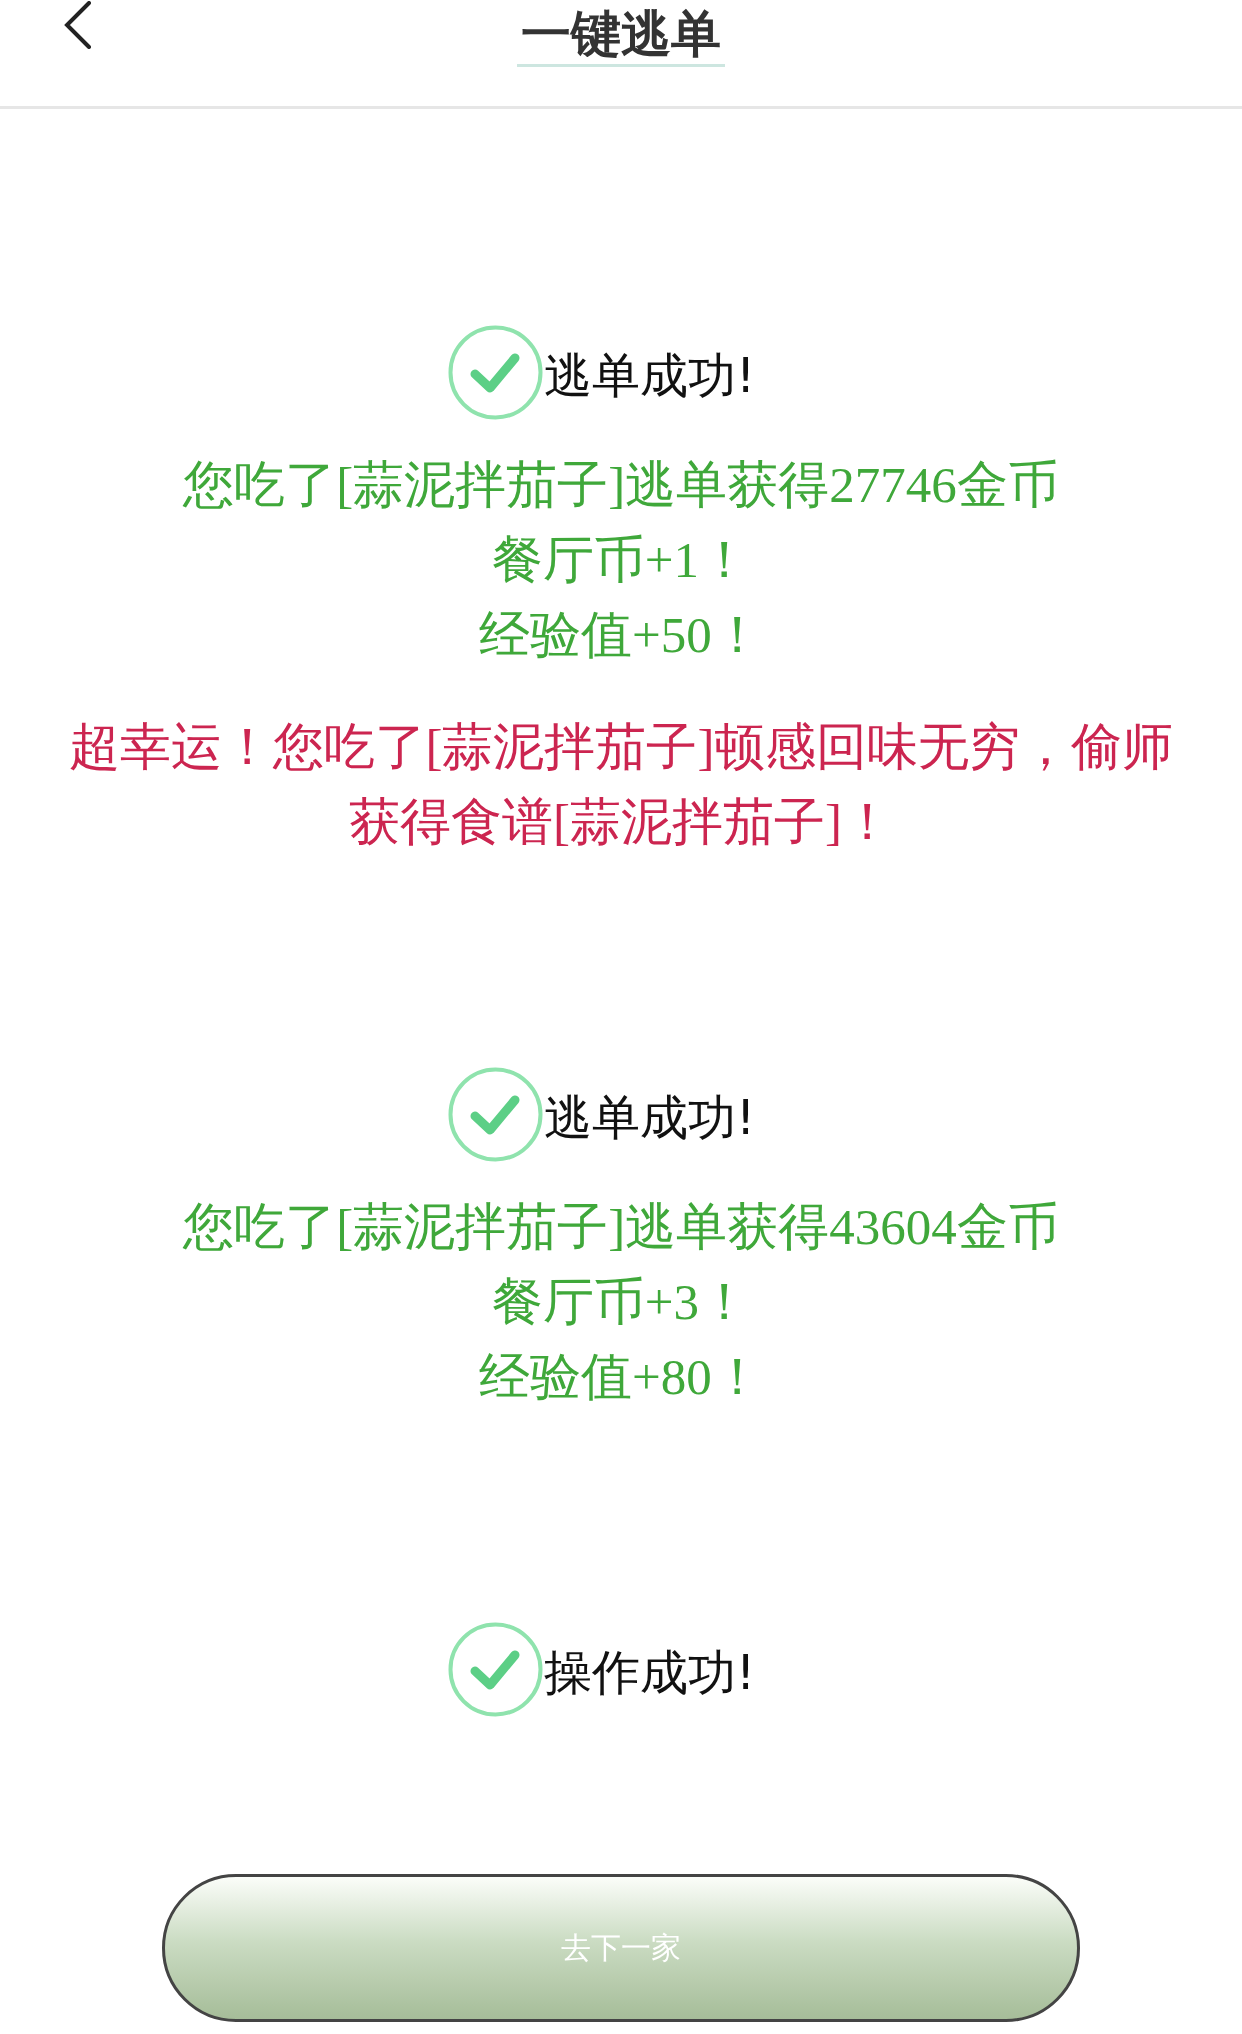 The height and width of the screenshot is (2034, 1242). What do you see at coordinates (649, 1672) in the screenshot?
I see `status-message: 操作成功!` at bounding box center [649, 1672].